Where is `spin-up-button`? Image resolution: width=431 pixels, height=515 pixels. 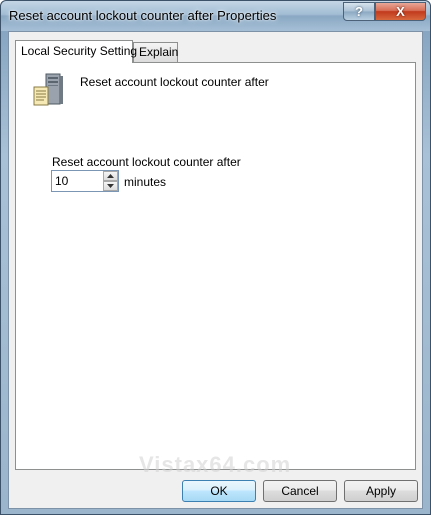
spin-up-button is located at coordinates (110, 176).